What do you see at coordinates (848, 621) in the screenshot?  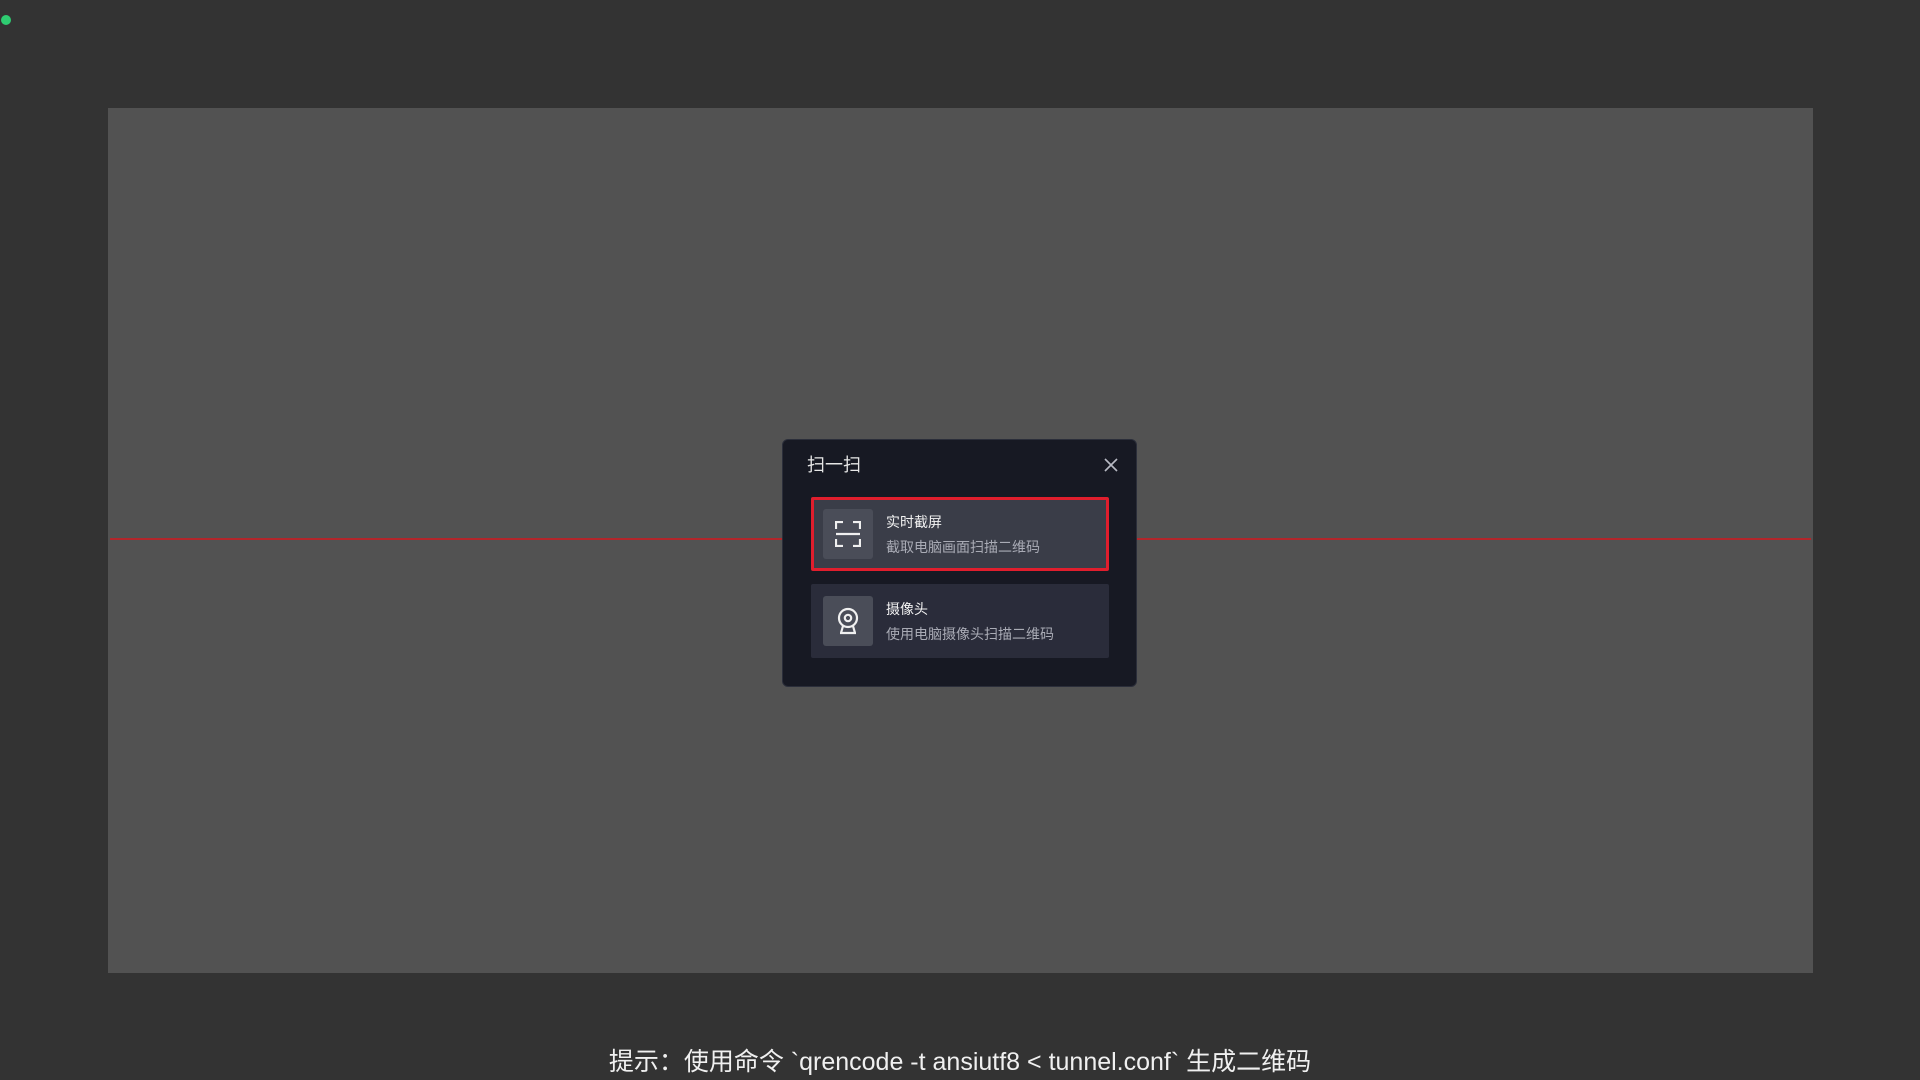 I see `webcam-icon` at bounding box center [848, 621].